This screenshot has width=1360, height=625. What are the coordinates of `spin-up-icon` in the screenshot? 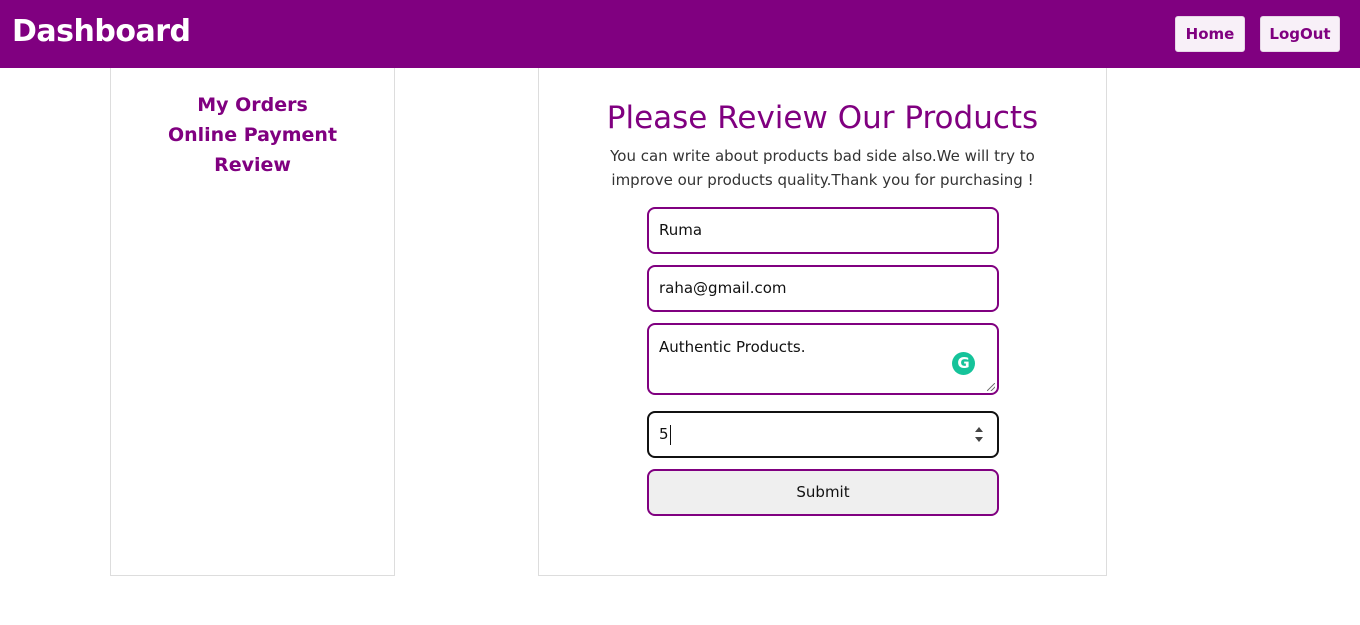 It's located at (979, 429).